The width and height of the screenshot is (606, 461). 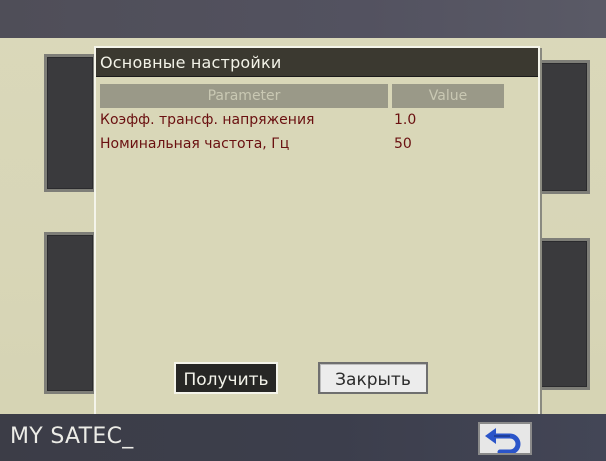 I want to click on device-name: MY SATEC_, so click(x=72, y=436).